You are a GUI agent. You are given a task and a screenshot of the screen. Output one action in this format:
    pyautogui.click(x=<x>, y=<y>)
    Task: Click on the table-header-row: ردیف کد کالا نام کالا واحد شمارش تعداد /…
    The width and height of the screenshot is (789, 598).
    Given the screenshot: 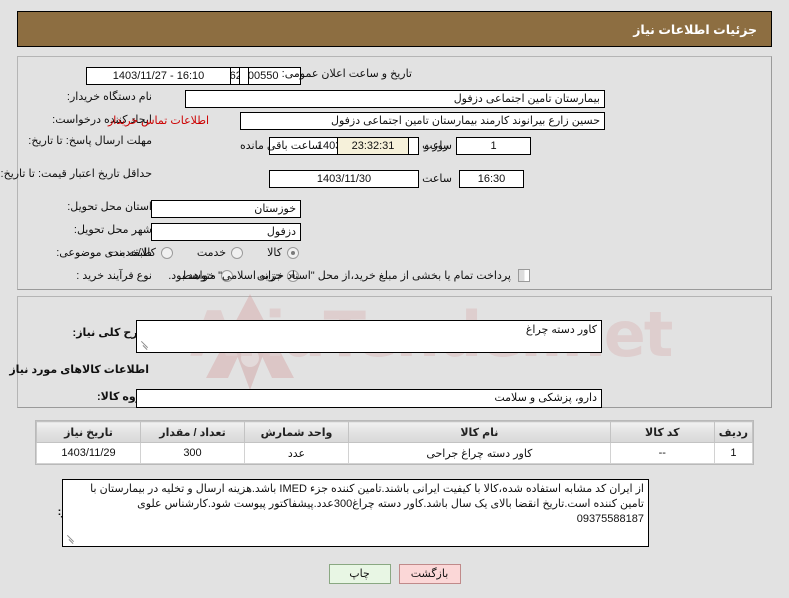 What is the action you would take?
    pyautogui.click(x=395, y=432)
    